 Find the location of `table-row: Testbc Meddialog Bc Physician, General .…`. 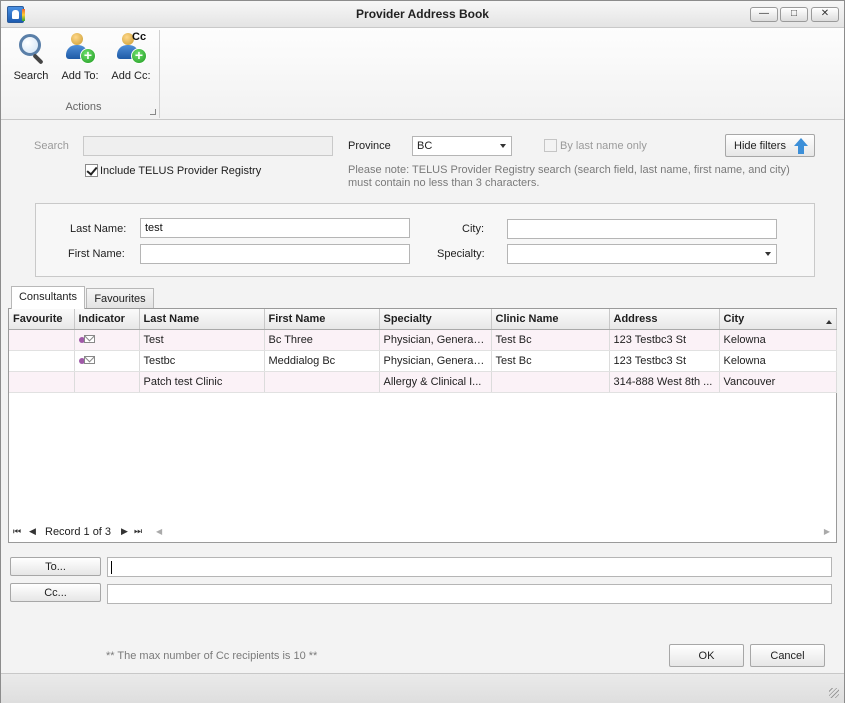

table-row: Testbc Meddialog Bc Physician, General .… is located at coordinates (423, 361).